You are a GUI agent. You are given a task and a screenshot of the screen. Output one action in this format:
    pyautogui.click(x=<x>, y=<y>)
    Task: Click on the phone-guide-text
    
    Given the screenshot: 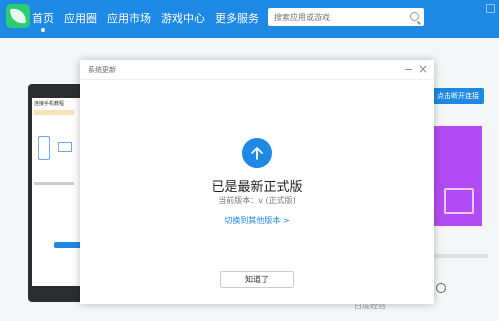 What is the action you would take?
    pyautogui.click(x=54, y=183)
    